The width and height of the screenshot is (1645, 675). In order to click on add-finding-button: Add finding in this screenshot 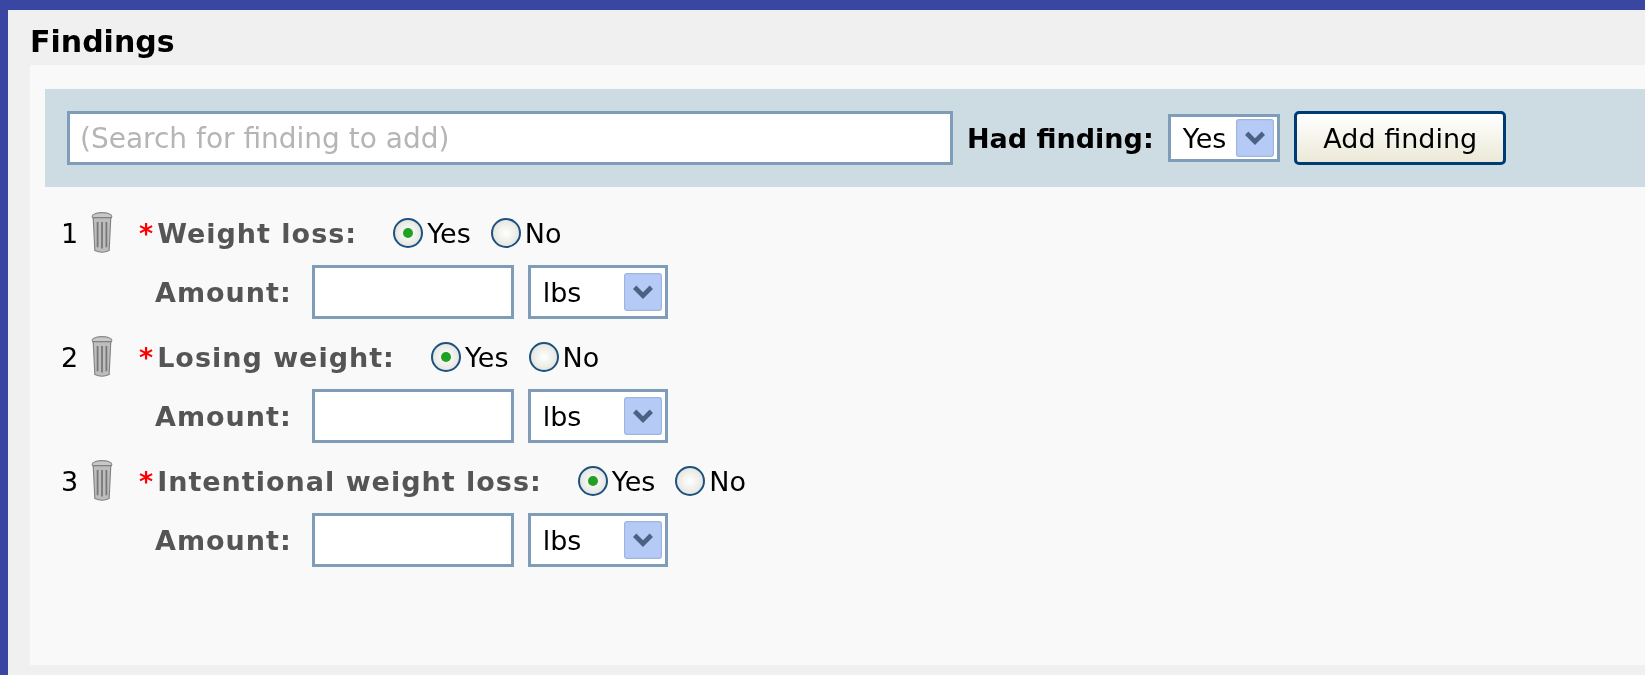, I will do `click(1400, 138)`.